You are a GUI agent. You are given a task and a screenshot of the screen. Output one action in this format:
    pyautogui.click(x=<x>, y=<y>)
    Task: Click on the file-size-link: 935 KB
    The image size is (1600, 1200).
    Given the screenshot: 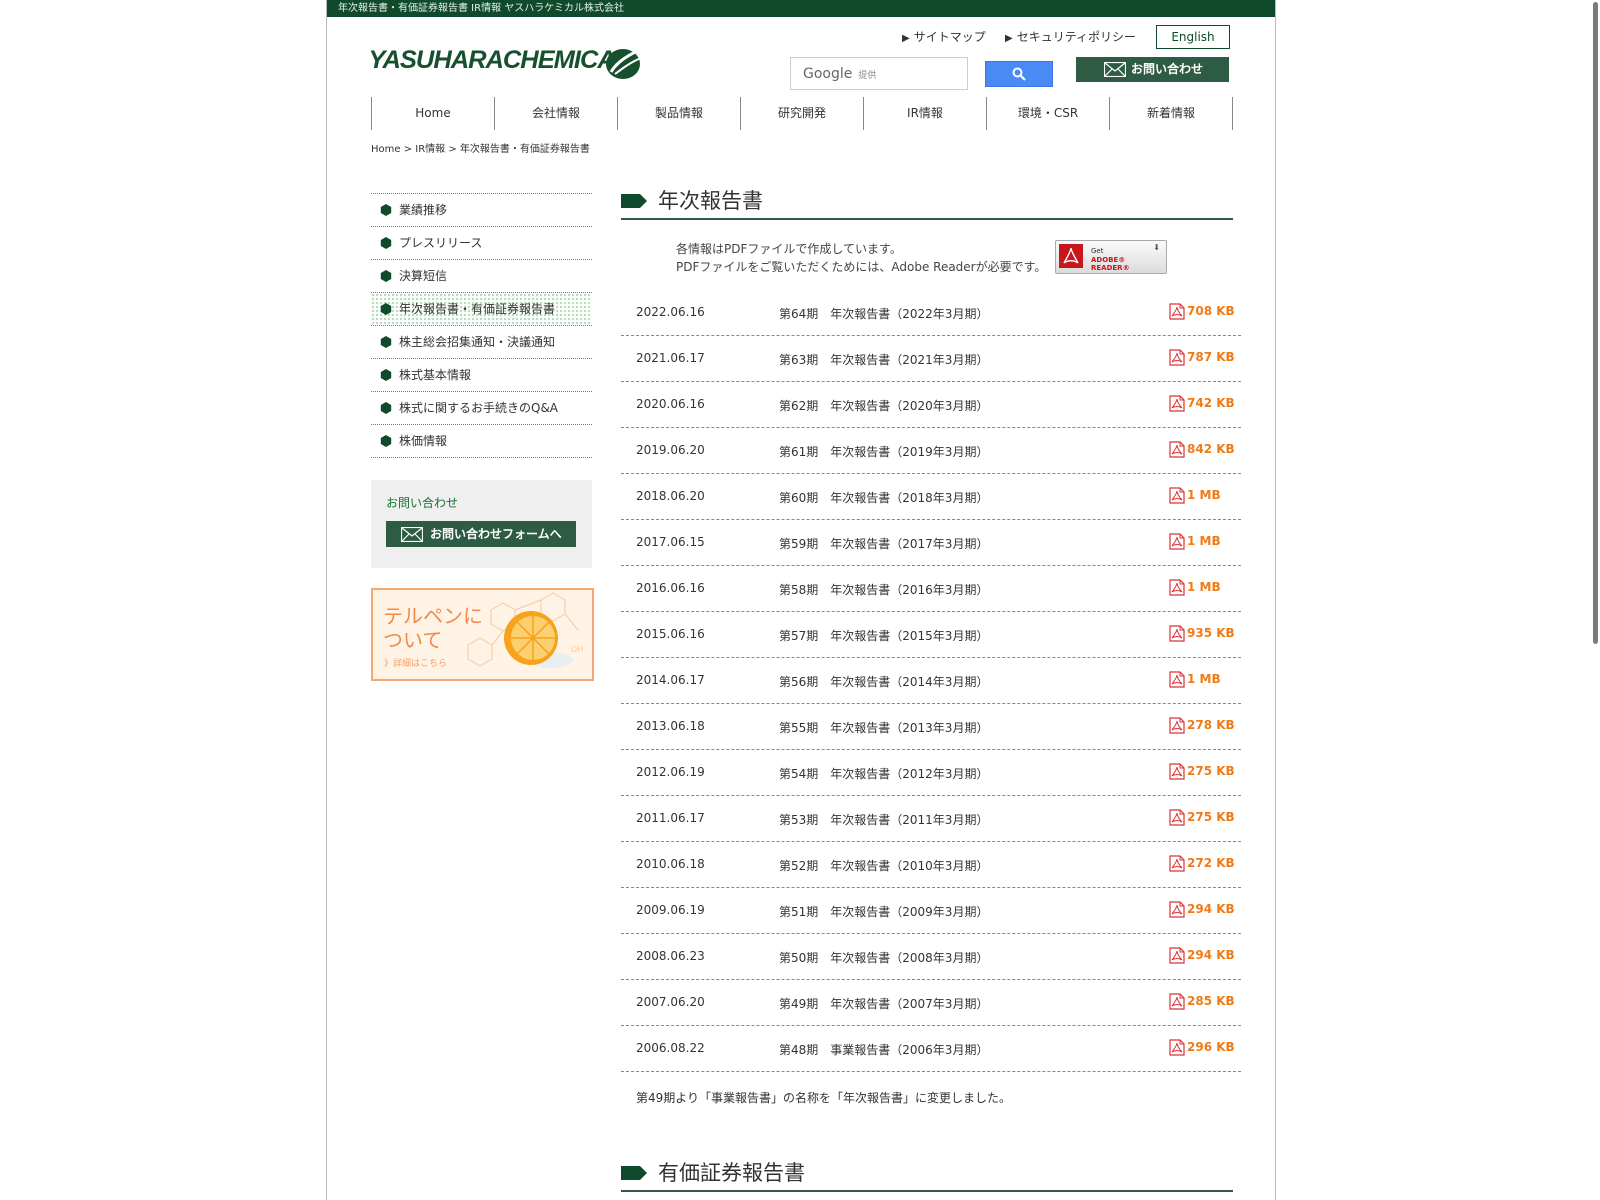 What is the action you would take?
    pyautogui.click(x=1211, y=633)
    